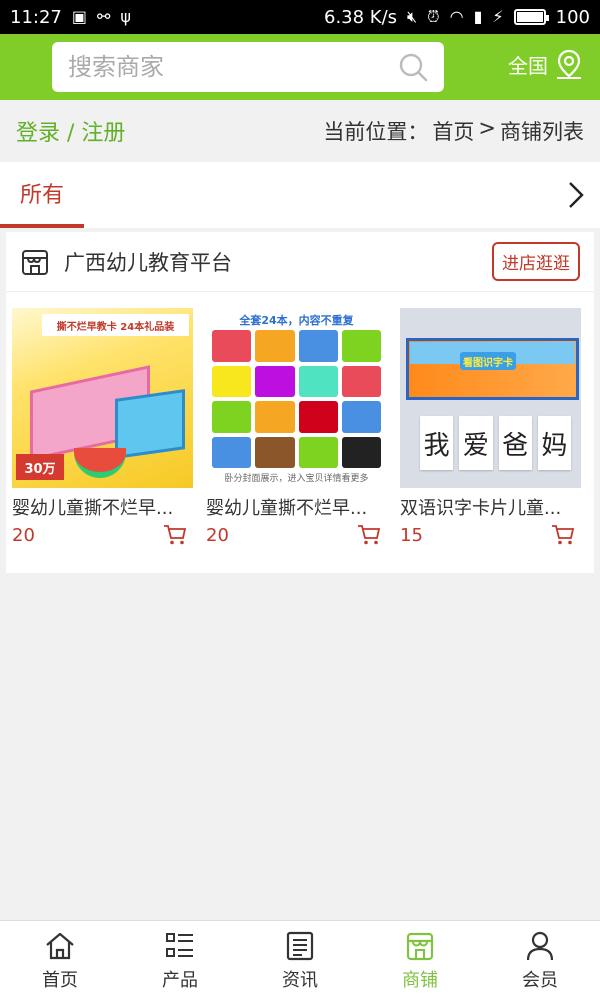 The width and height of the screenshot is (600, 1000). What do you see at coordinates (180, 980) in the screenshot?
I see `nav-label: 产品` at bounding box center [180, 980].